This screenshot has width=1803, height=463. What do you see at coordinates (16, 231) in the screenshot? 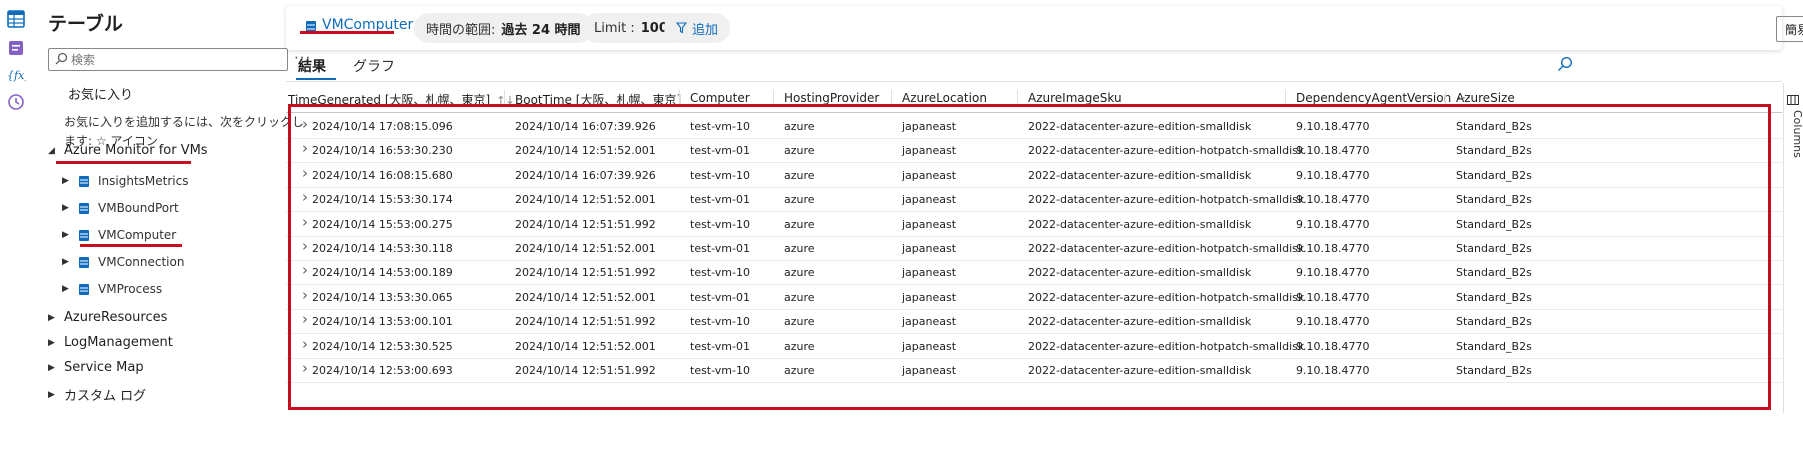
I see `icon-rail: {fx}` at bounding box center [16, 231].